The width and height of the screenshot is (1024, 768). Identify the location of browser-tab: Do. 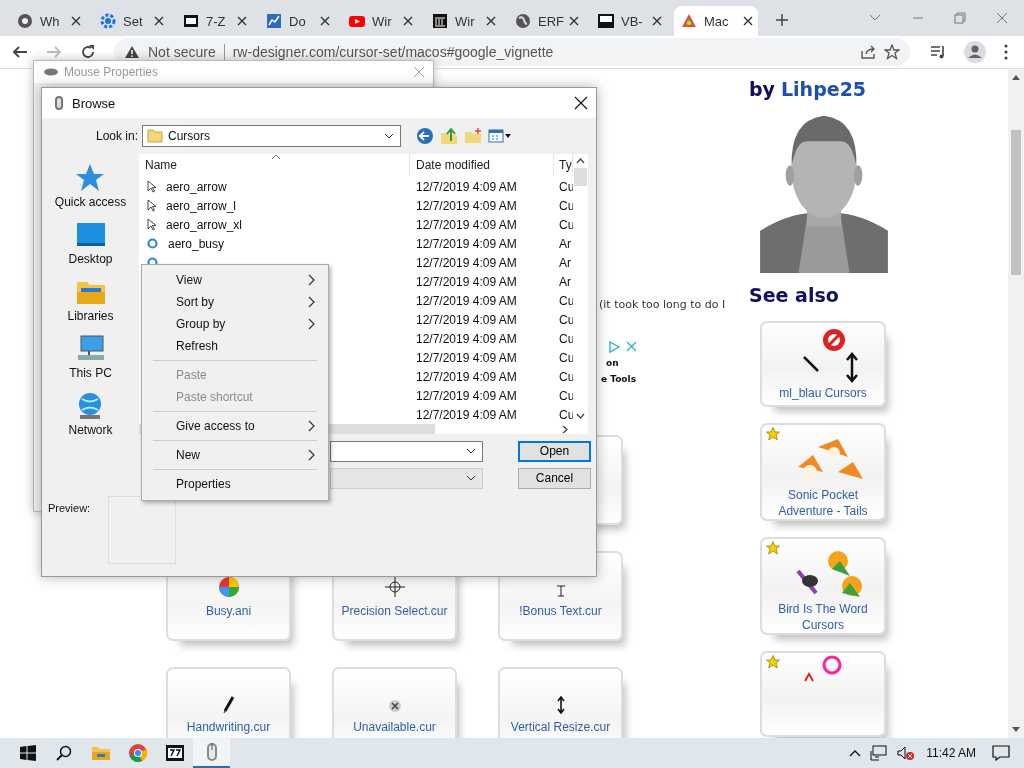
(297, 21).